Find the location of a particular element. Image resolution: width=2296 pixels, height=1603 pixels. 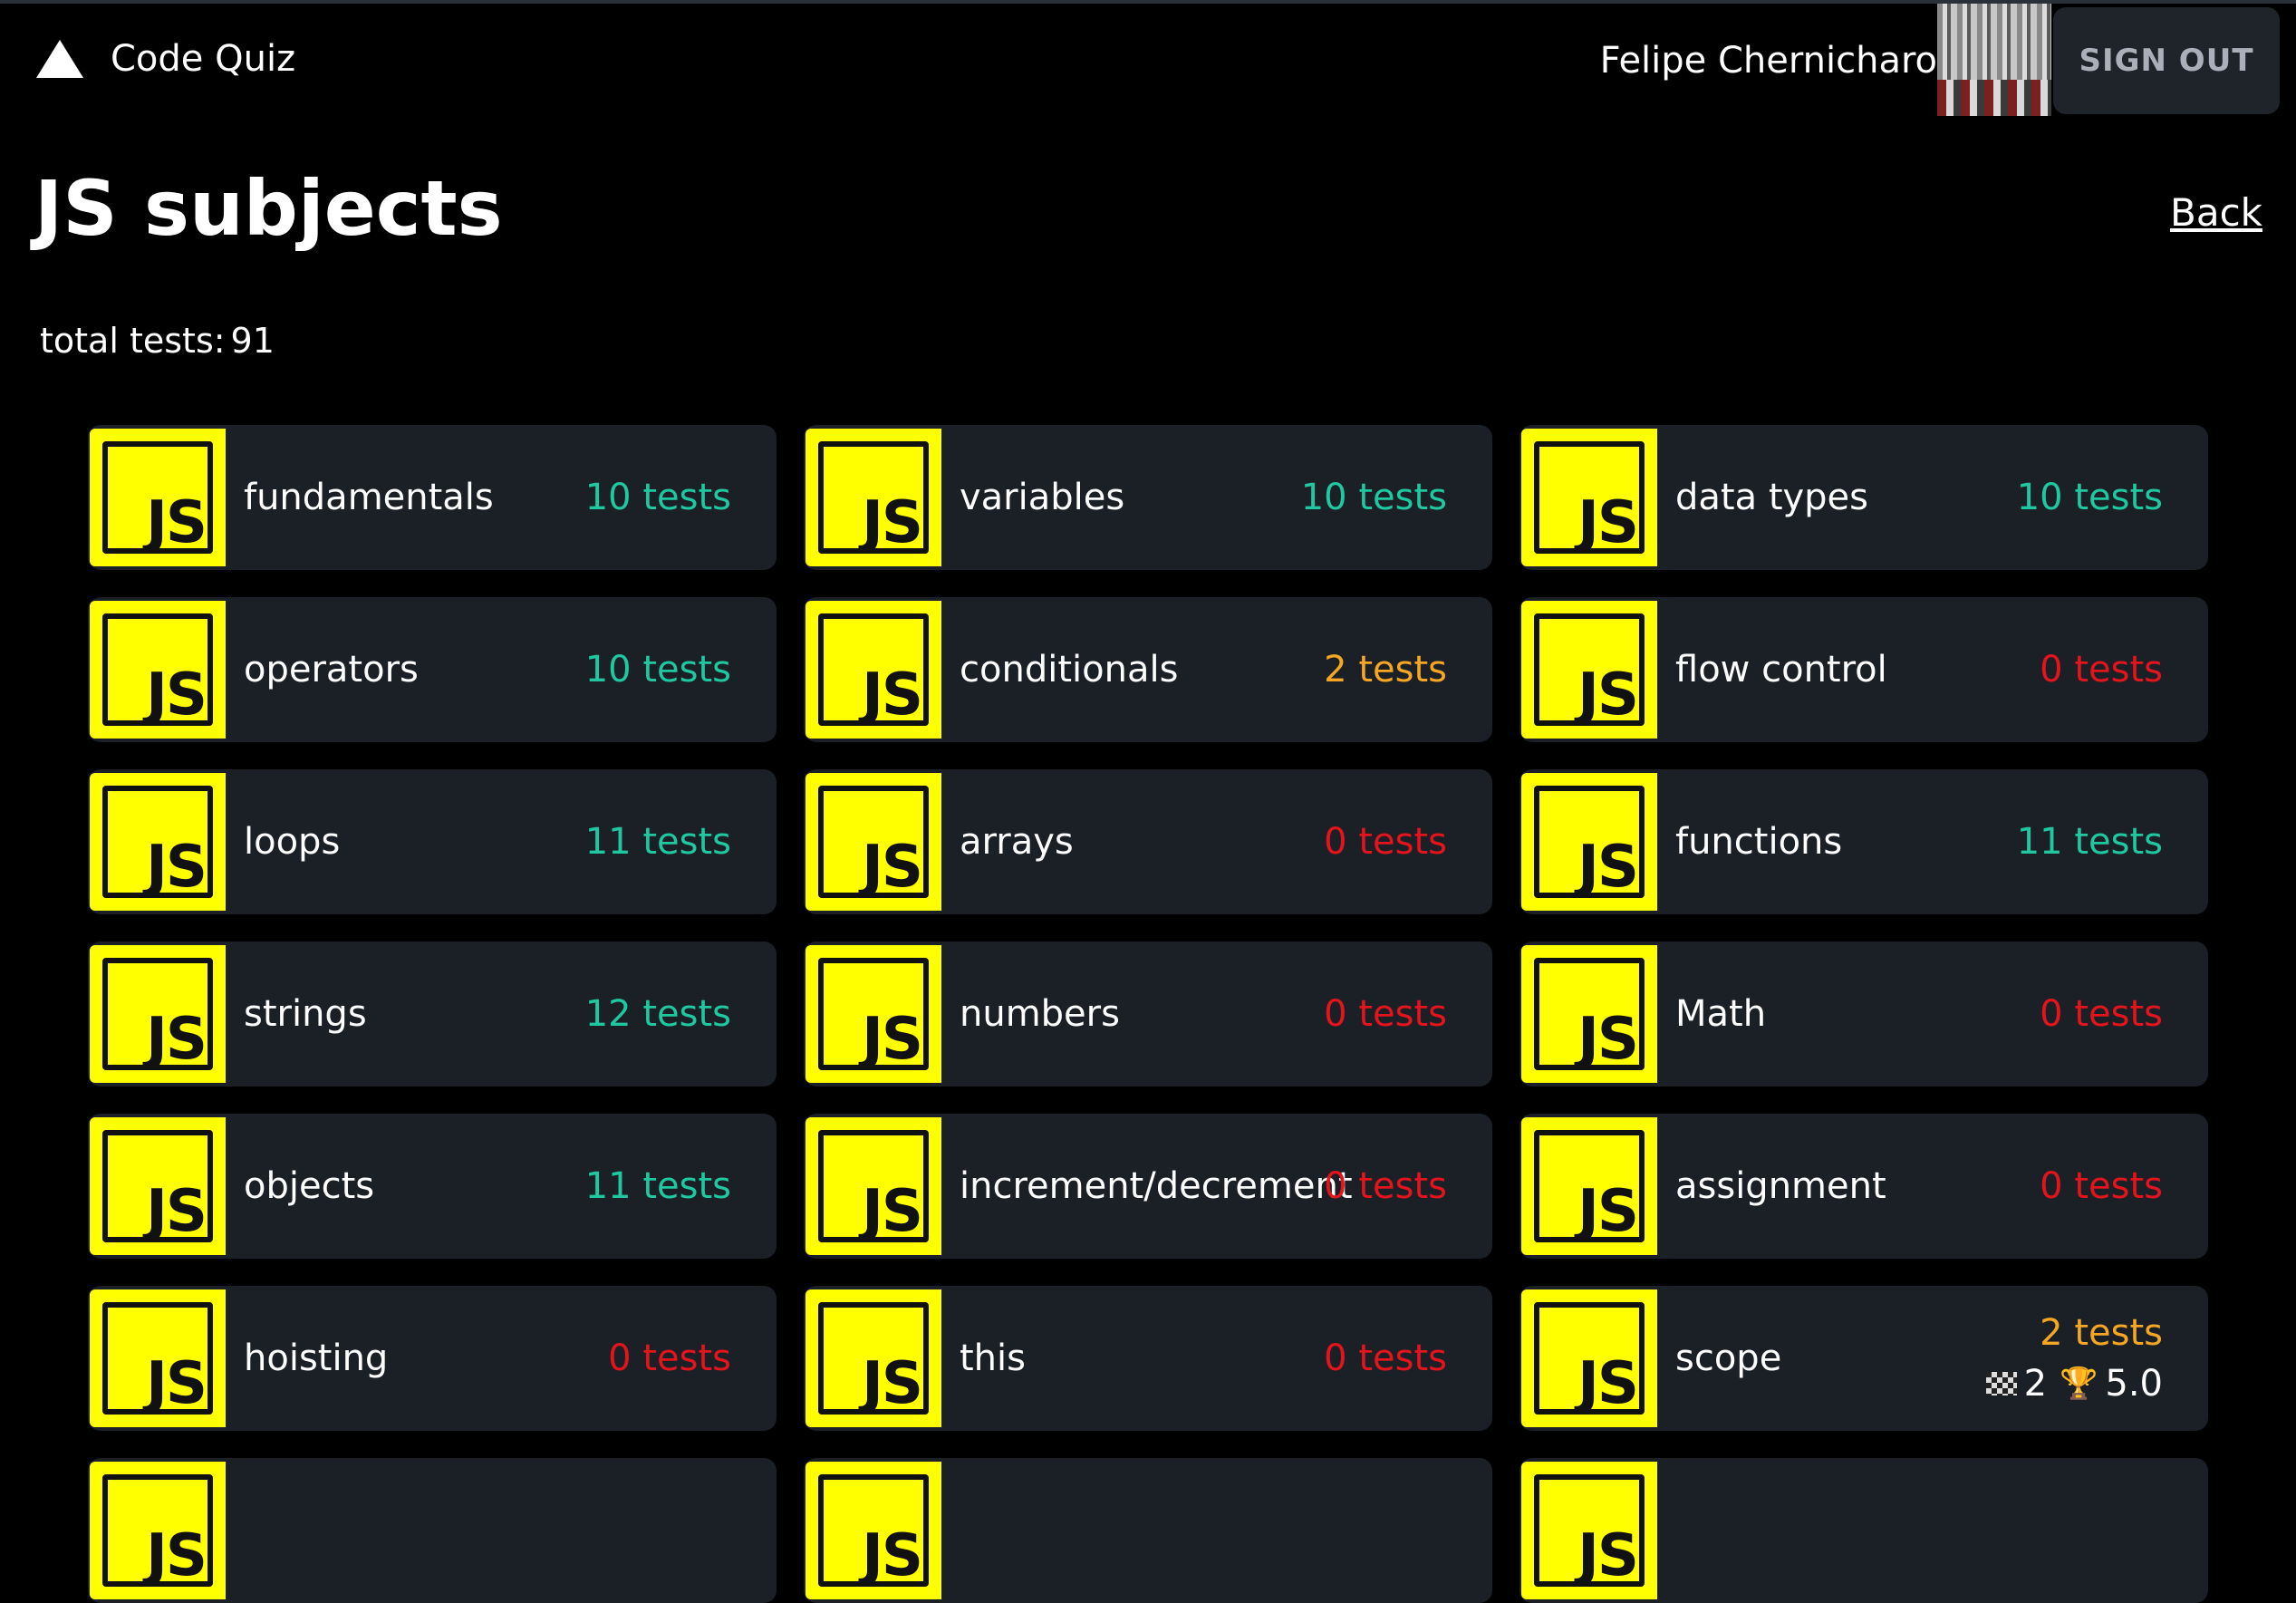

subject-card: JS fundamentals 10 tests is located at coordinates (433, 497).